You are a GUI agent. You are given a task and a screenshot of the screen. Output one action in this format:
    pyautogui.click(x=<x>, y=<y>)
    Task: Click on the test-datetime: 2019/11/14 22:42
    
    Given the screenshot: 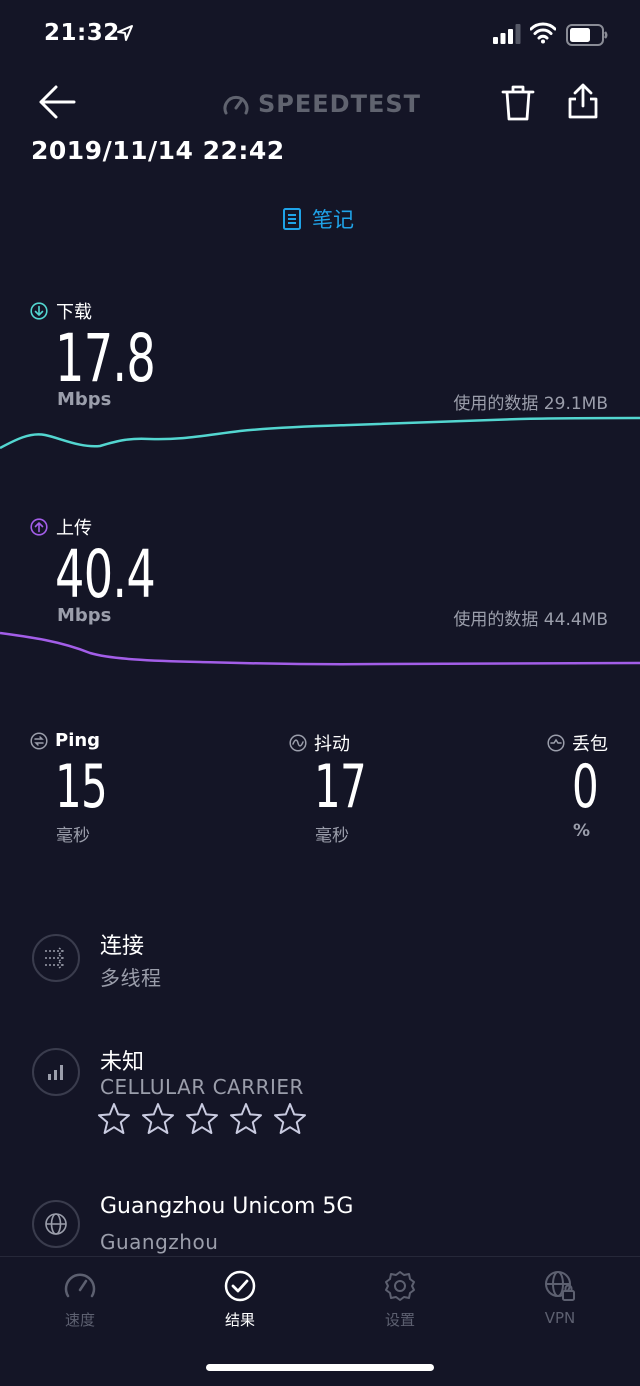 What is the action you would take?
    pyautogui.click(x=158, y=150)
    